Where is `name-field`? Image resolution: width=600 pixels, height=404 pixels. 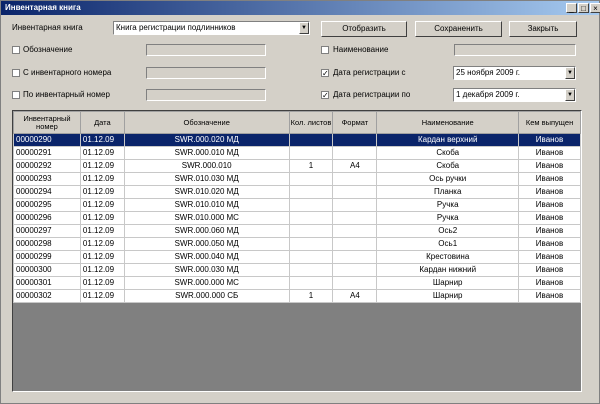
name-field is located at coordinates (515, 50).